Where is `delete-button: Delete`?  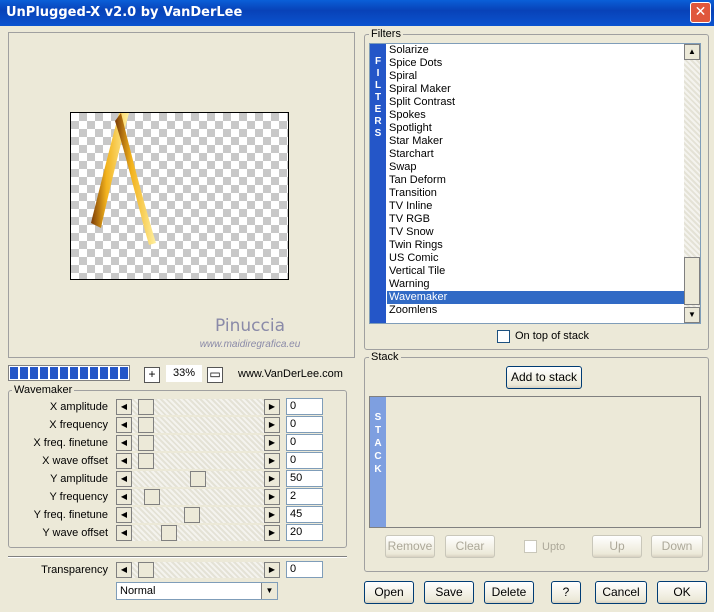 delete-button: Delete is located at coordinates (509, 592).